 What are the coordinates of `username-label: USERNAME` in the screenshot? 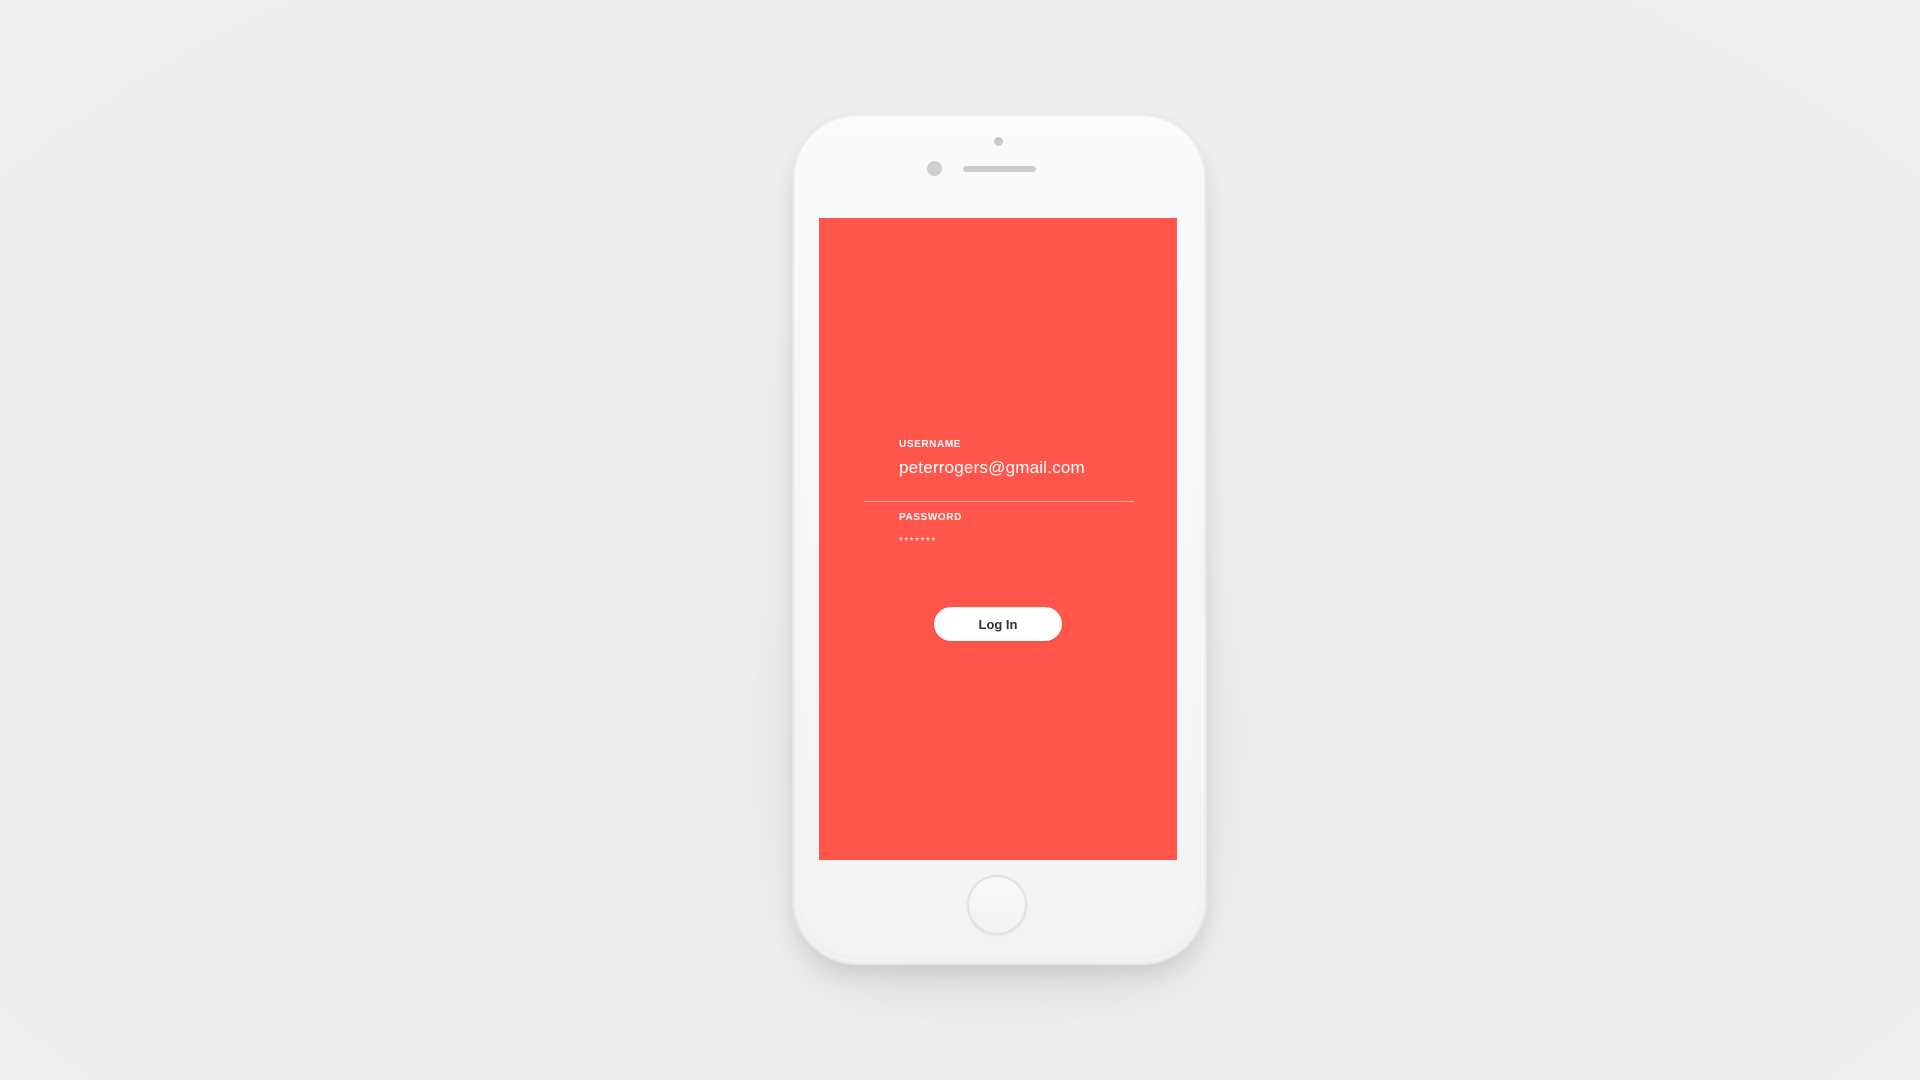 It's located at (930, 444).